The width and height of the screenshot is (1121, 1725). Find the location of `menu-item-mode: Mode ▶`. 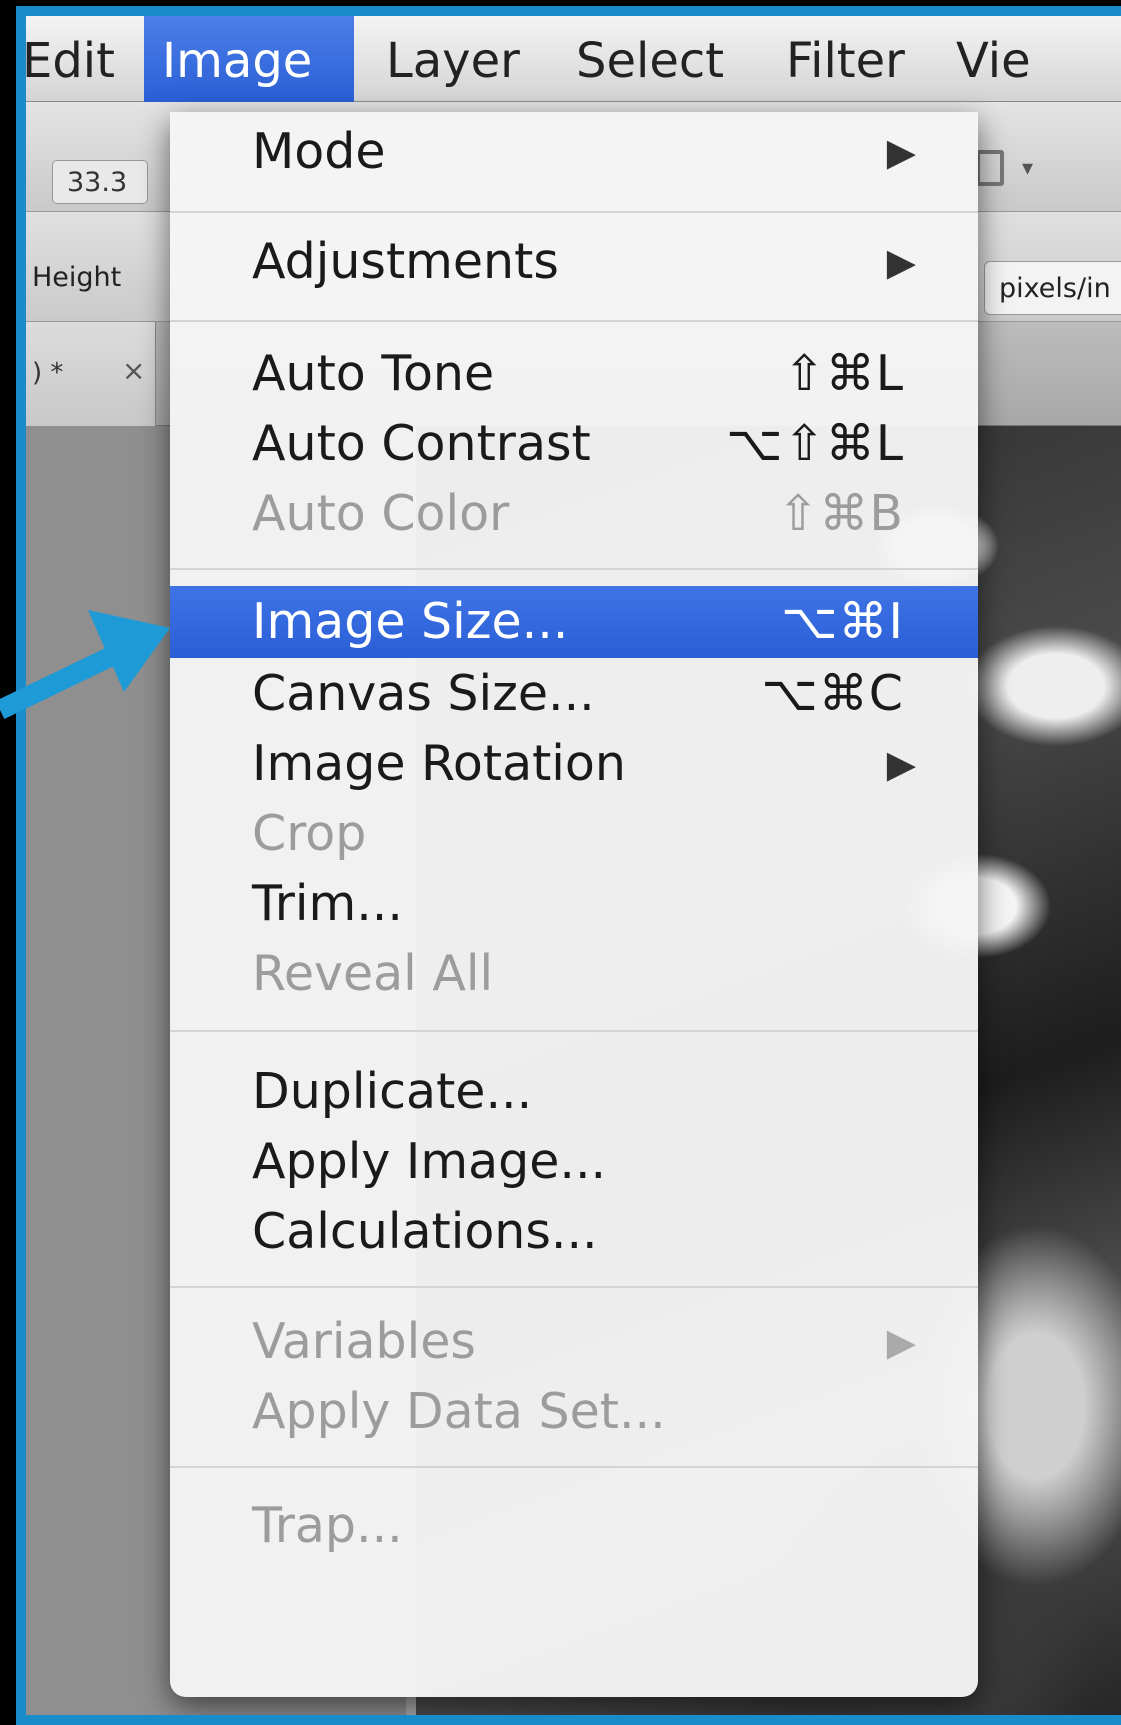

menu-item-mode: Mode ▶ is located at coordinates (574, 152).